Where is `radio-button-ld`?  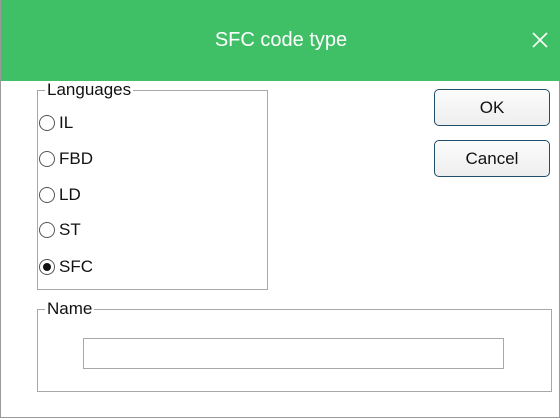 radio-button-ld is located at coordinates (47, 195).